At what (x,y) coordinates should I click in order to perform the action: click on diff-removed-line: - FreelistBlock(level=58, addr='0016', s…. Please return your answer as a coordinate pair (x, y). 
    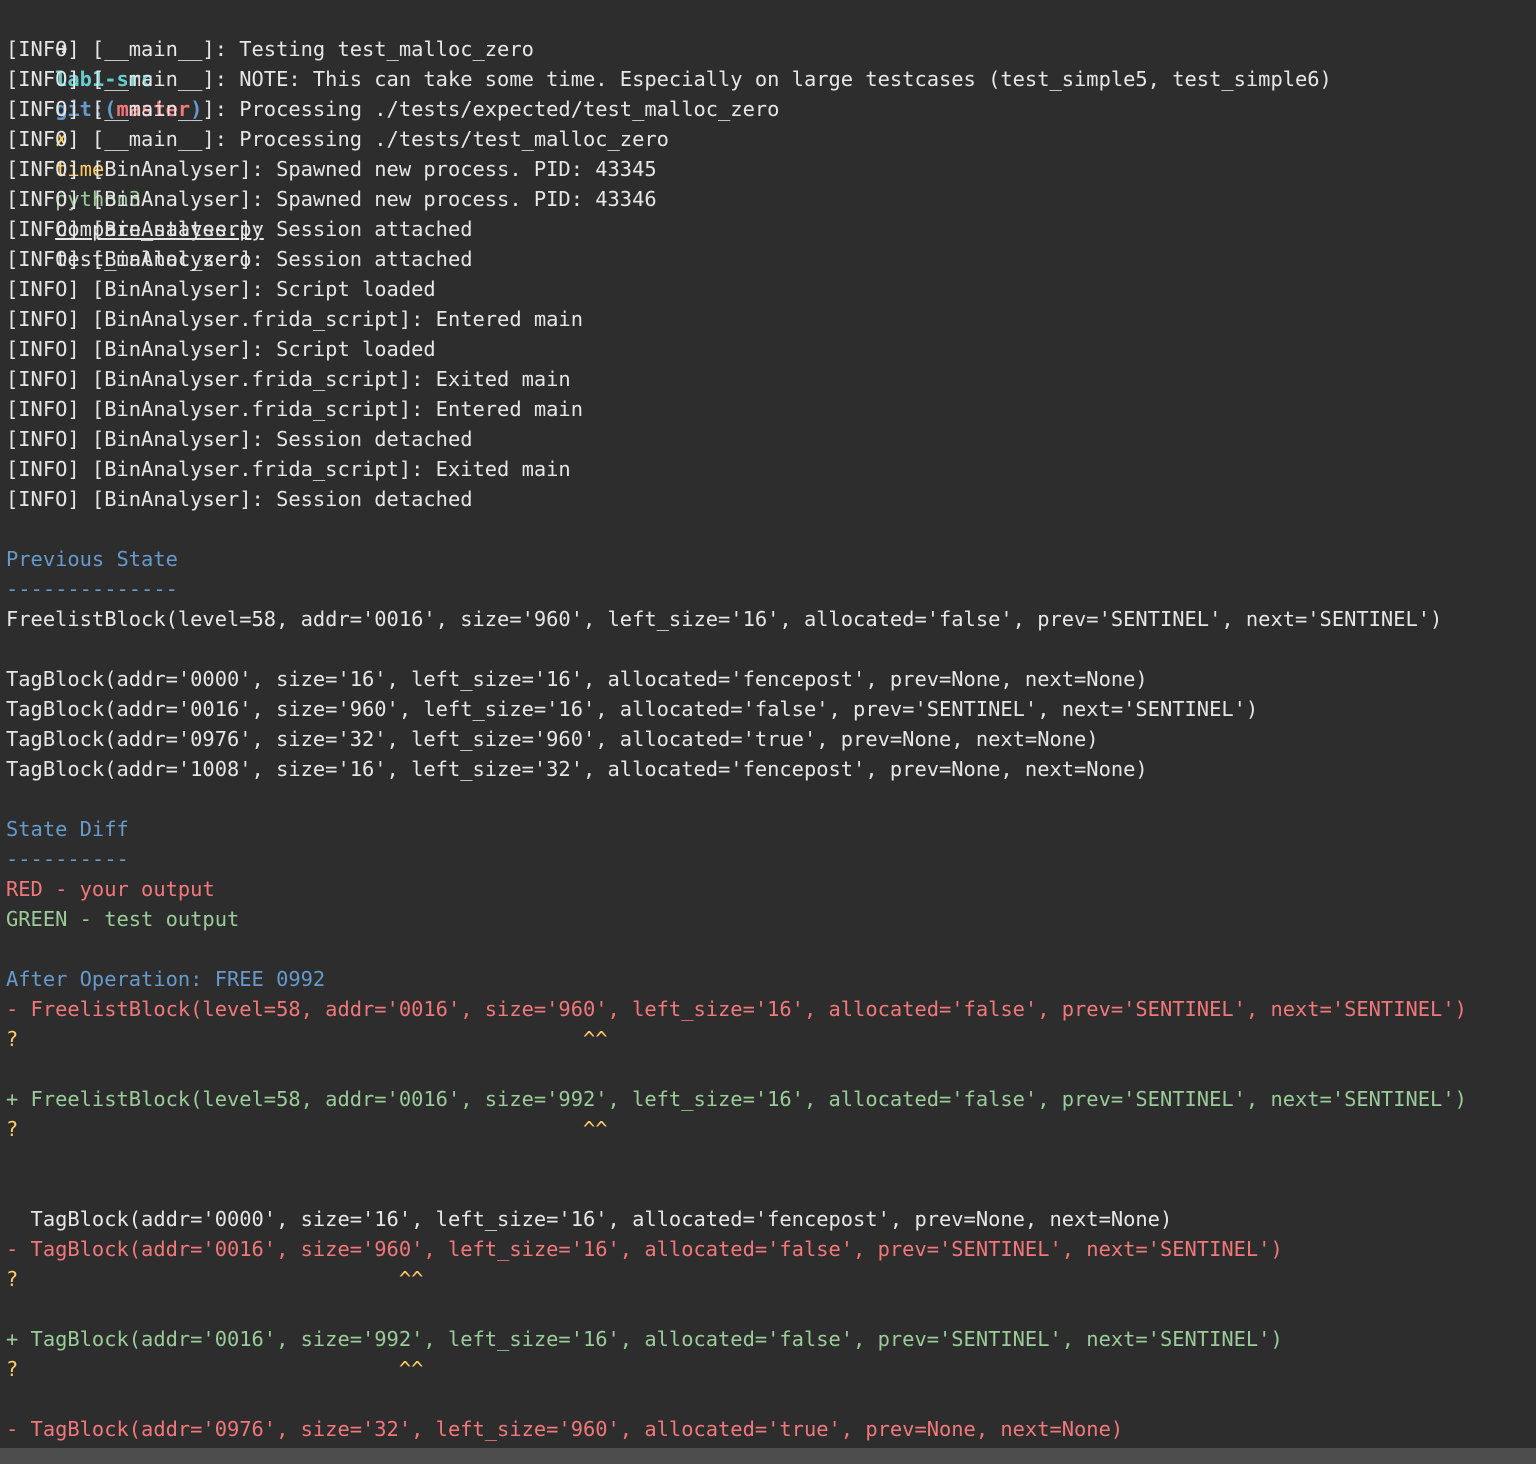
    Looking at the image, I should click on (736, 1009).